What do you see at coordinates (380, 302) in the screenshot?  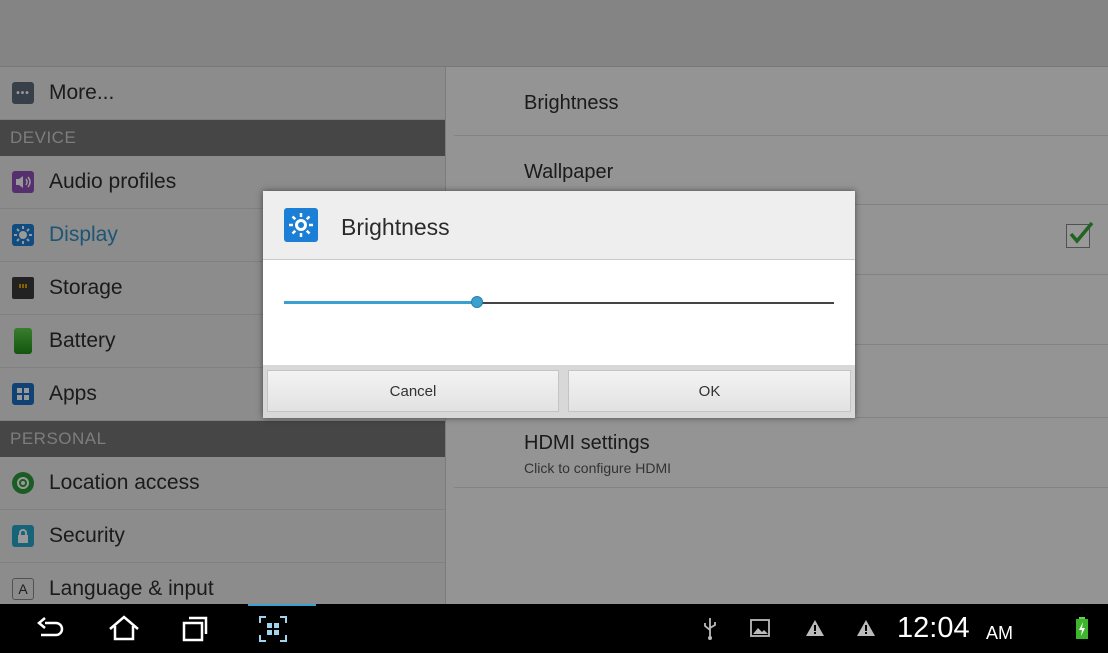 I see `slider-fill` at bounding box center [380, 302].